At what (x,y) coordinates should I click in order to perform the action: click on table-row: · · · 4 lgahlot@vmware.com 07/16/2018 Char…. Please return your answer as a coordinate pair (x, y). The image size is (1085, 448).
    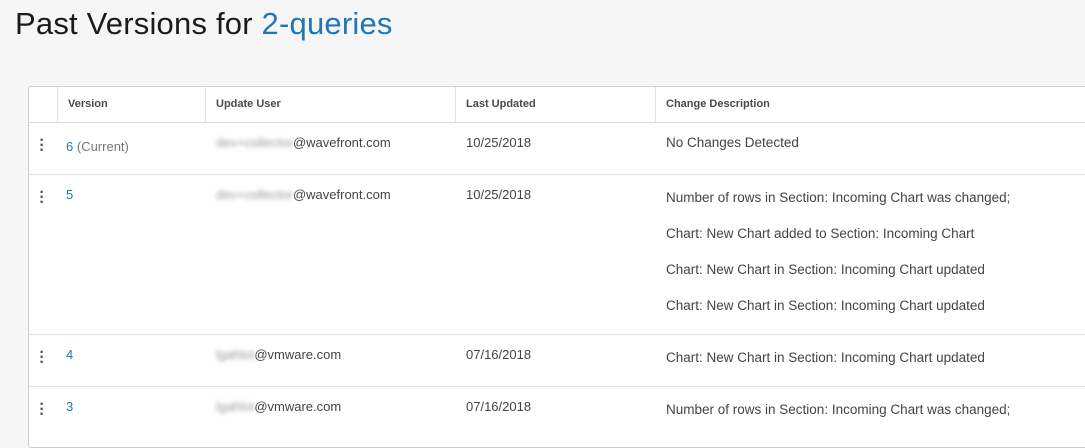
    Looking at the image, I should click on (557, 361).